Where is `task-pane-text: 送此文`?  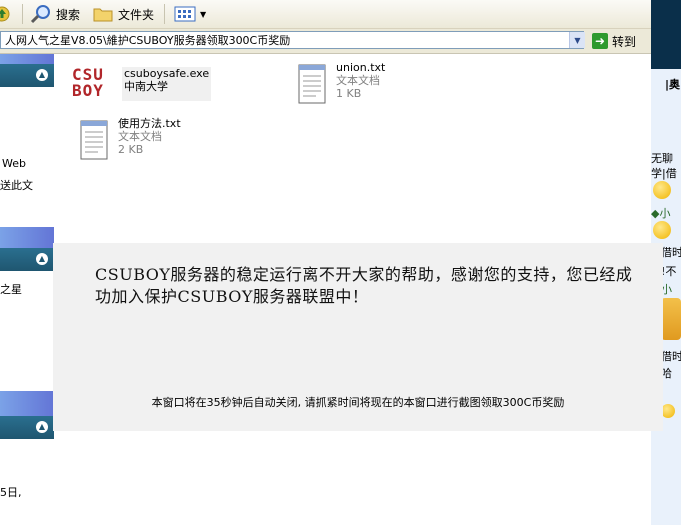 task-pane-text: 送此文 is located at coordinates (16, 185).